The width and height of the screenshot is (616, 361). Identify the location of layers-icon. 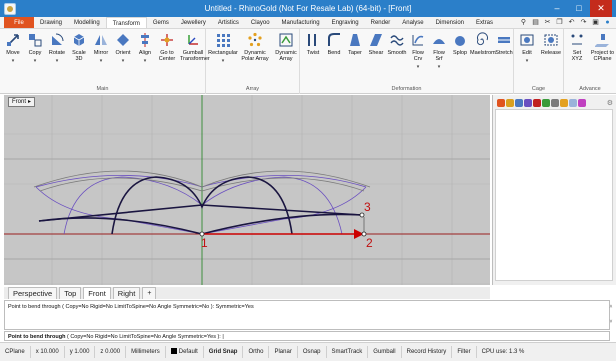
(510, 103).